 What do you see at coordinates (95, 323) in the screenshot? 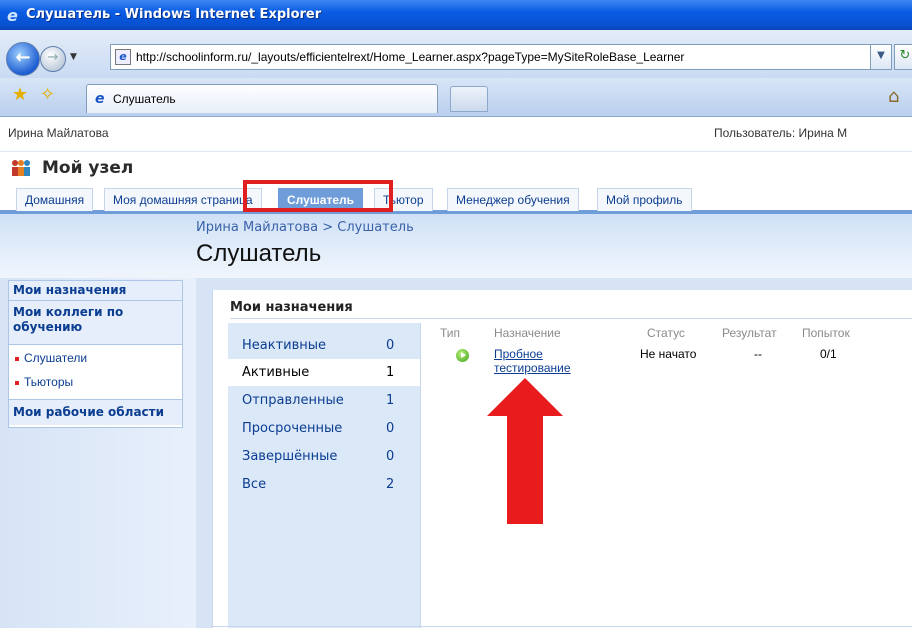
I see `leftnav-my-colleagues: Мои коллеги по обучению` at bounding box center [95, 323].